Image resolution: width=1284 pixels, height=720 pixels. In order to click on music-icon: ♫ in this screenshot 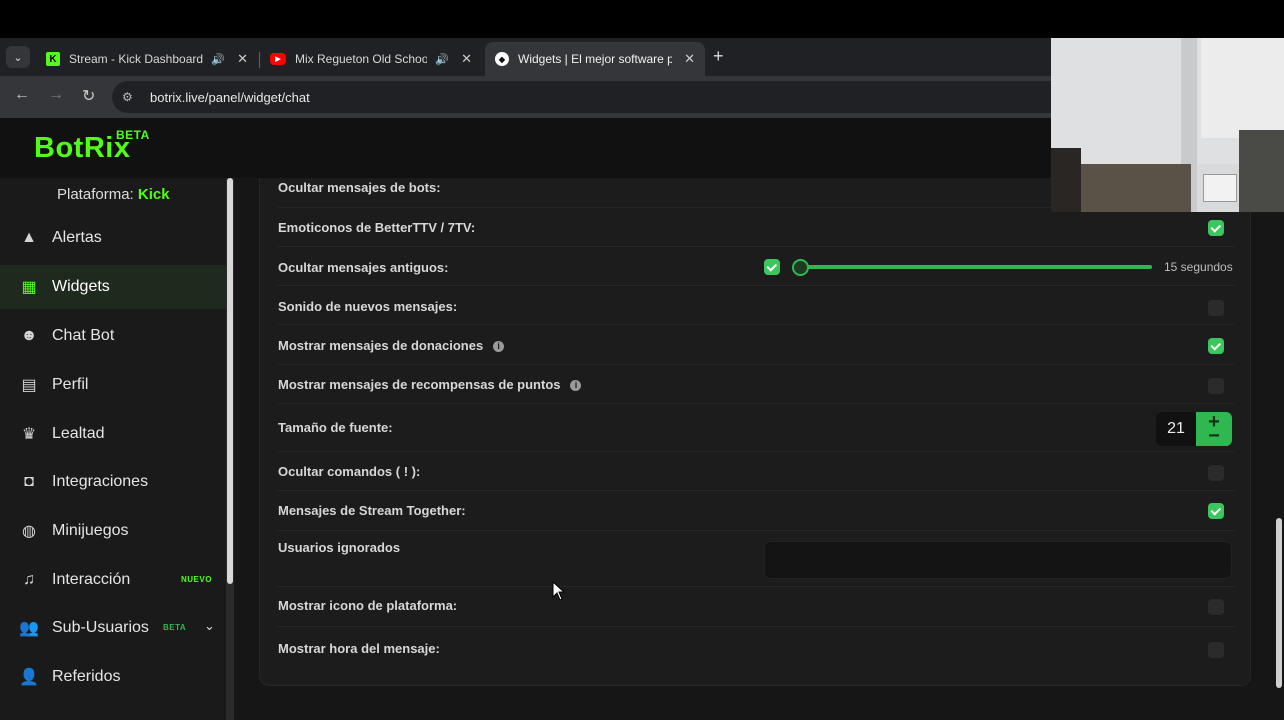, I will do `click(29, 579)`.